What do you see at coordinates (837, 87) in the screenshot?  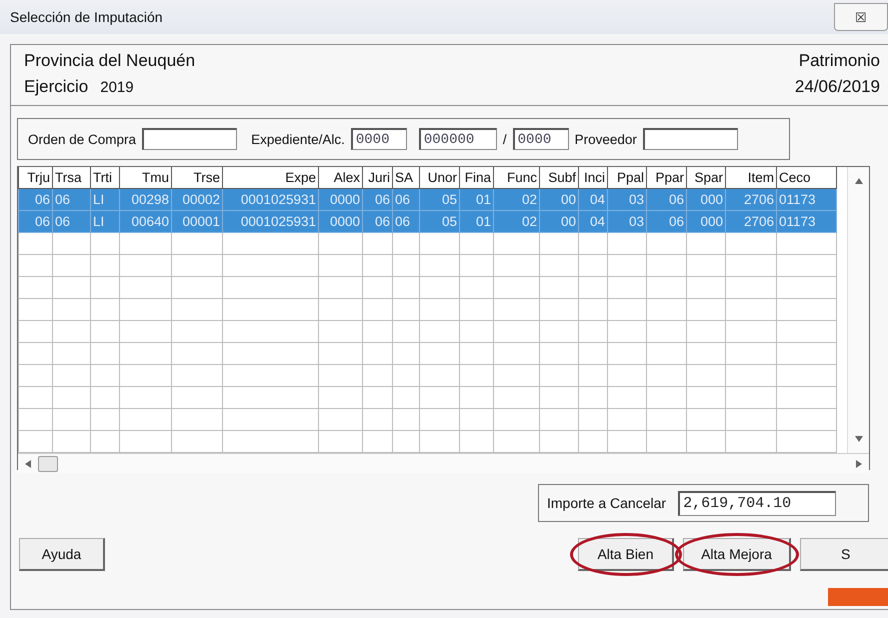 I see `date-text: 24/06/2019` at bounding box center [837, 87].